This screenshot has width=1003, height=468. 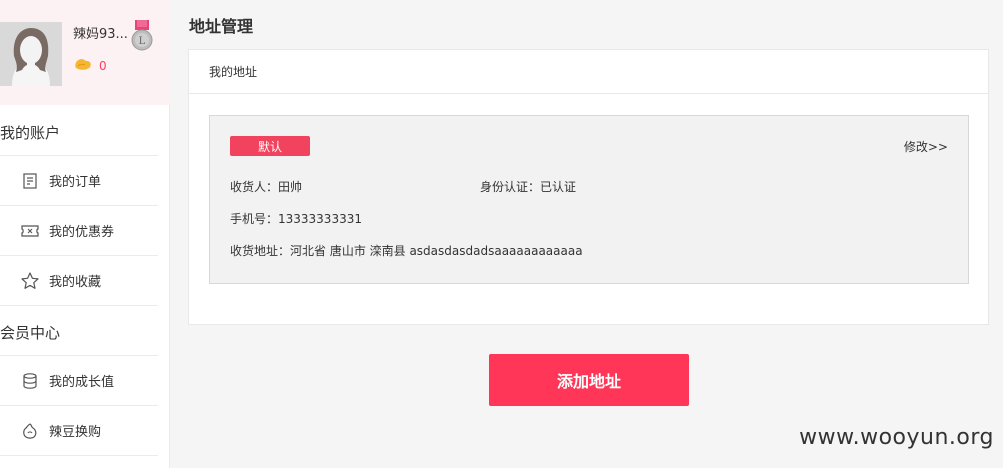 What do you see at coordinates (142, 41) in the screenshot?
I see `svg-text: L` at bounding box center [142, 41].